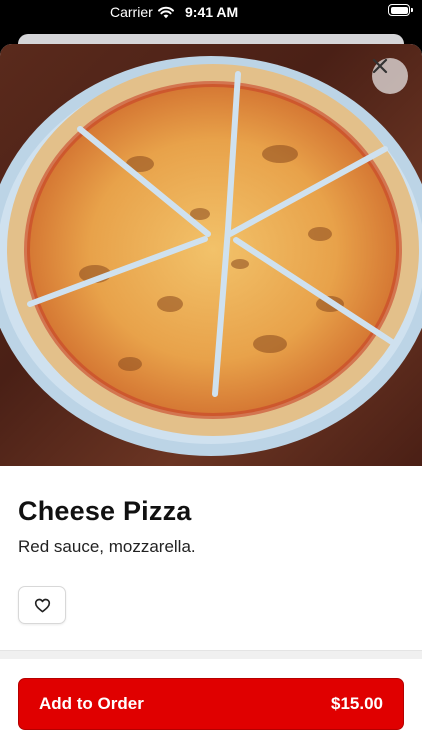 The height and width of the screenshot is (750, 422). What do you see at coordinates (211, 704) in the screenshot?
I see `add-to-order-button: Add to Order $15.00` at bounding box center [211, 704].